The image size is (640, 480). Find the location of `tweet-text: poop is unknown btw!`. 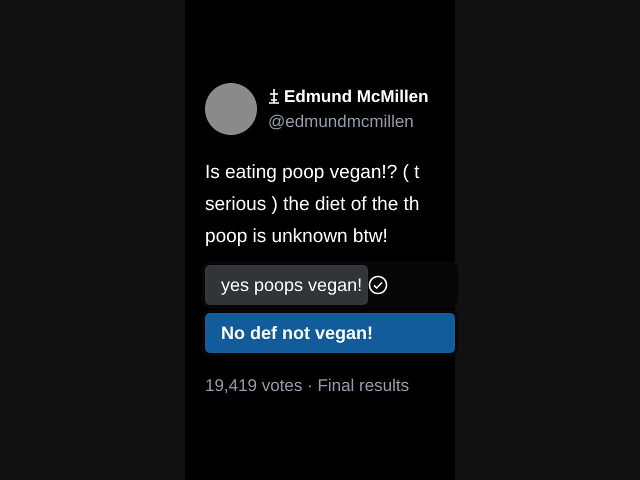

tweet-text: poop is unknown btw! is located at coordinates (297, 237).